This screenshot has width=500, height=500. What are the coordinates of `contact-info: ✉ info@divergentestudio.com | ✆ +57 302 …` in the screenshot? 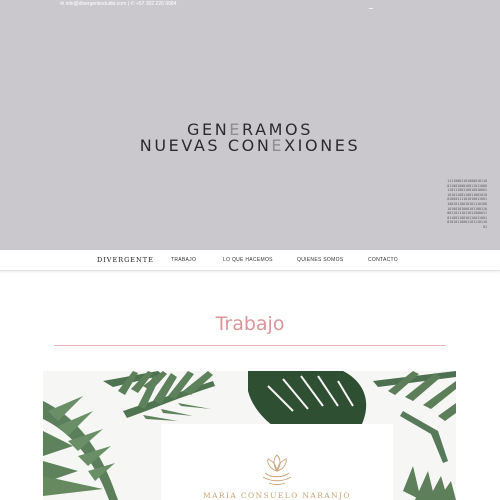 It's located at (118, 4).